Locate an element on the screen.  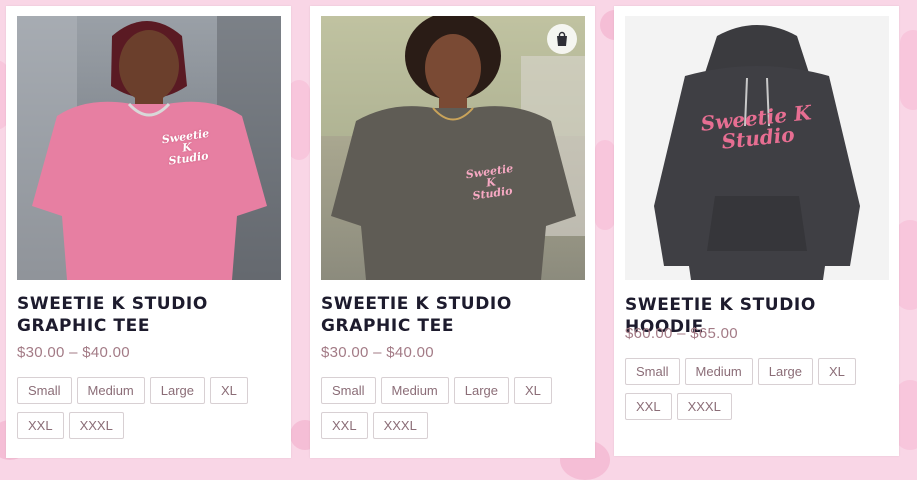
shopping-bag-icon is located at coordinates (562, 38).